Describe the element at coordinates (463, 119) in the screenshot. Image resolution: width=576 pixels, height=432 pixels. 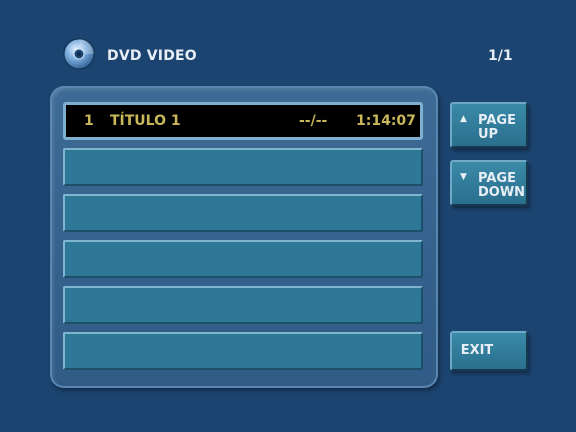
I see `arrow-up-icon: ▲` at that location.